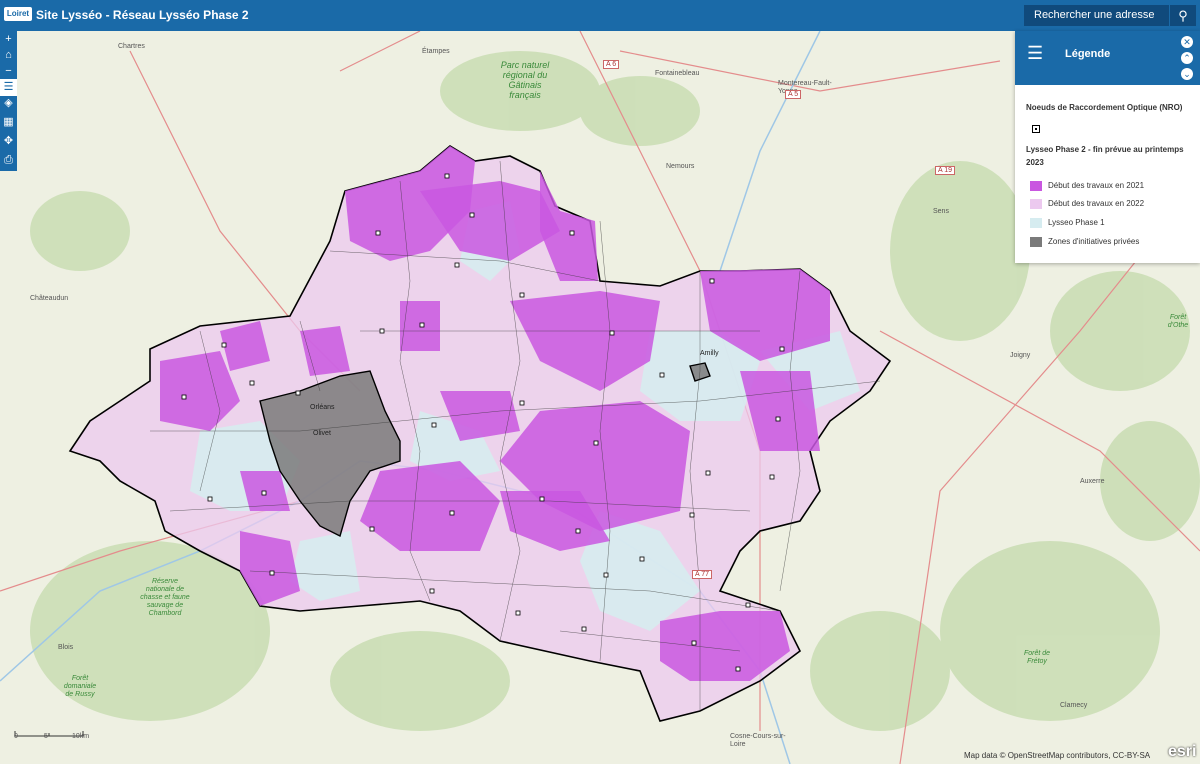  Describe the element at coordinates (8, 160) in the screenshot. I see `print-button: ⎙` at that location.